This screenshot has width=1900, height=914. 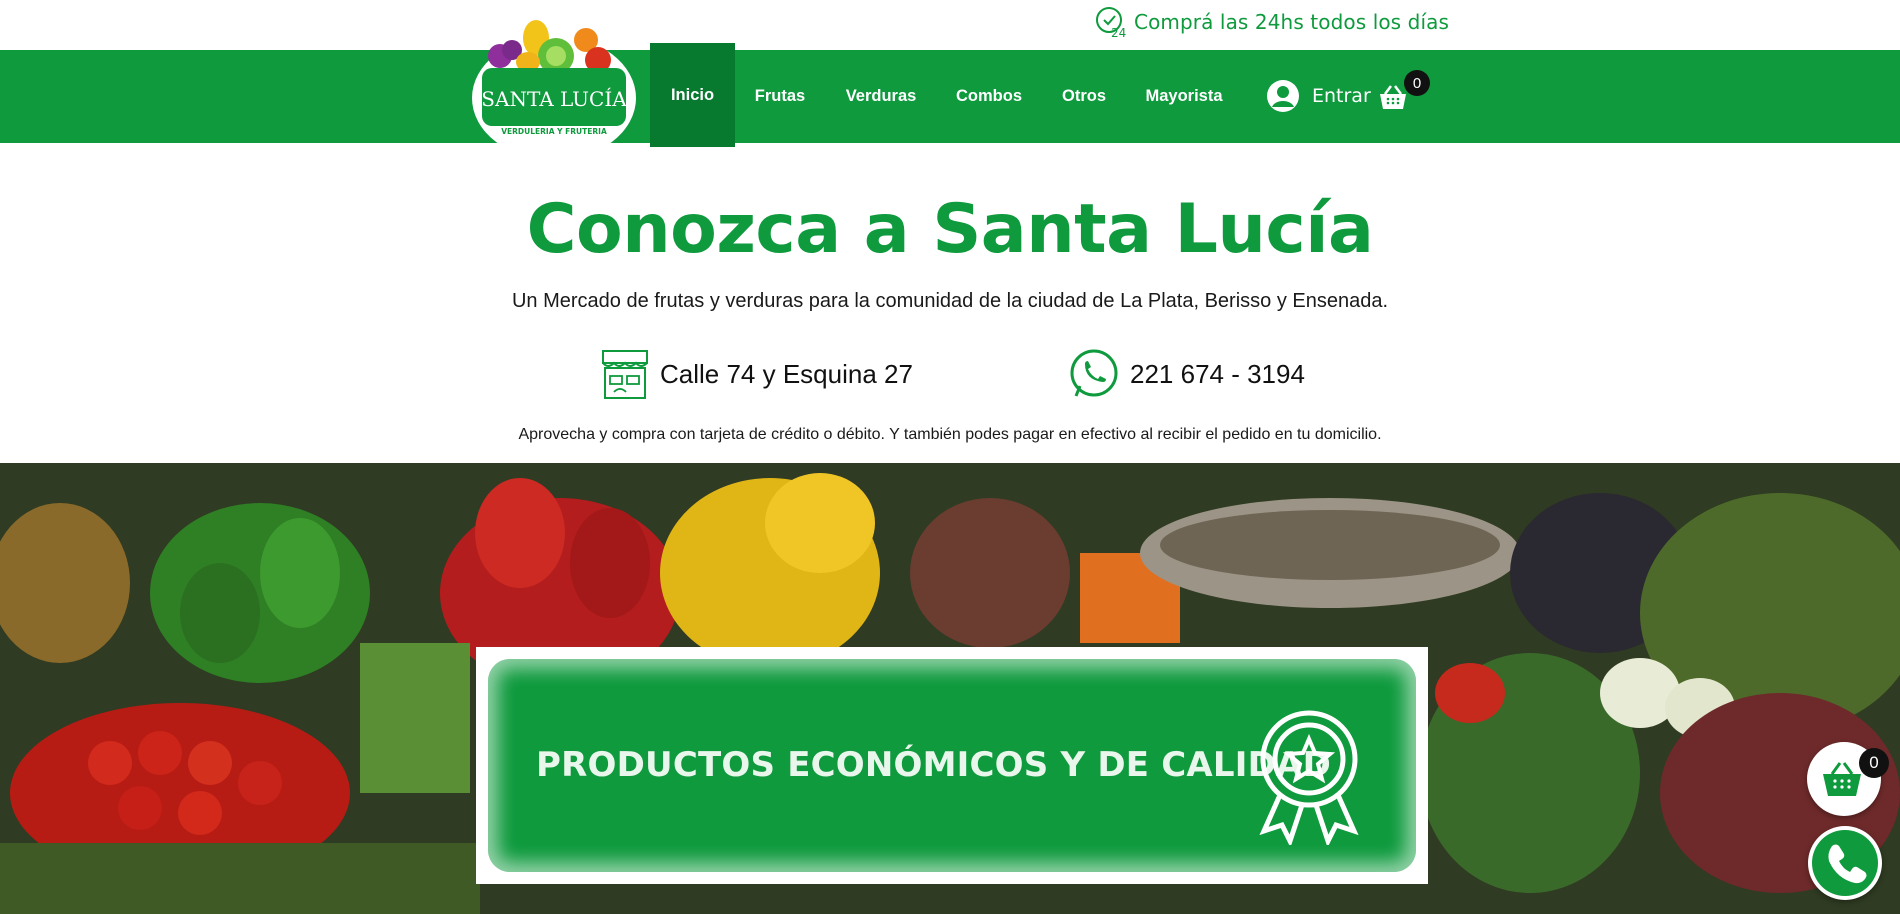 I want to click on floating-call-button, so click(x=1845, y=863).